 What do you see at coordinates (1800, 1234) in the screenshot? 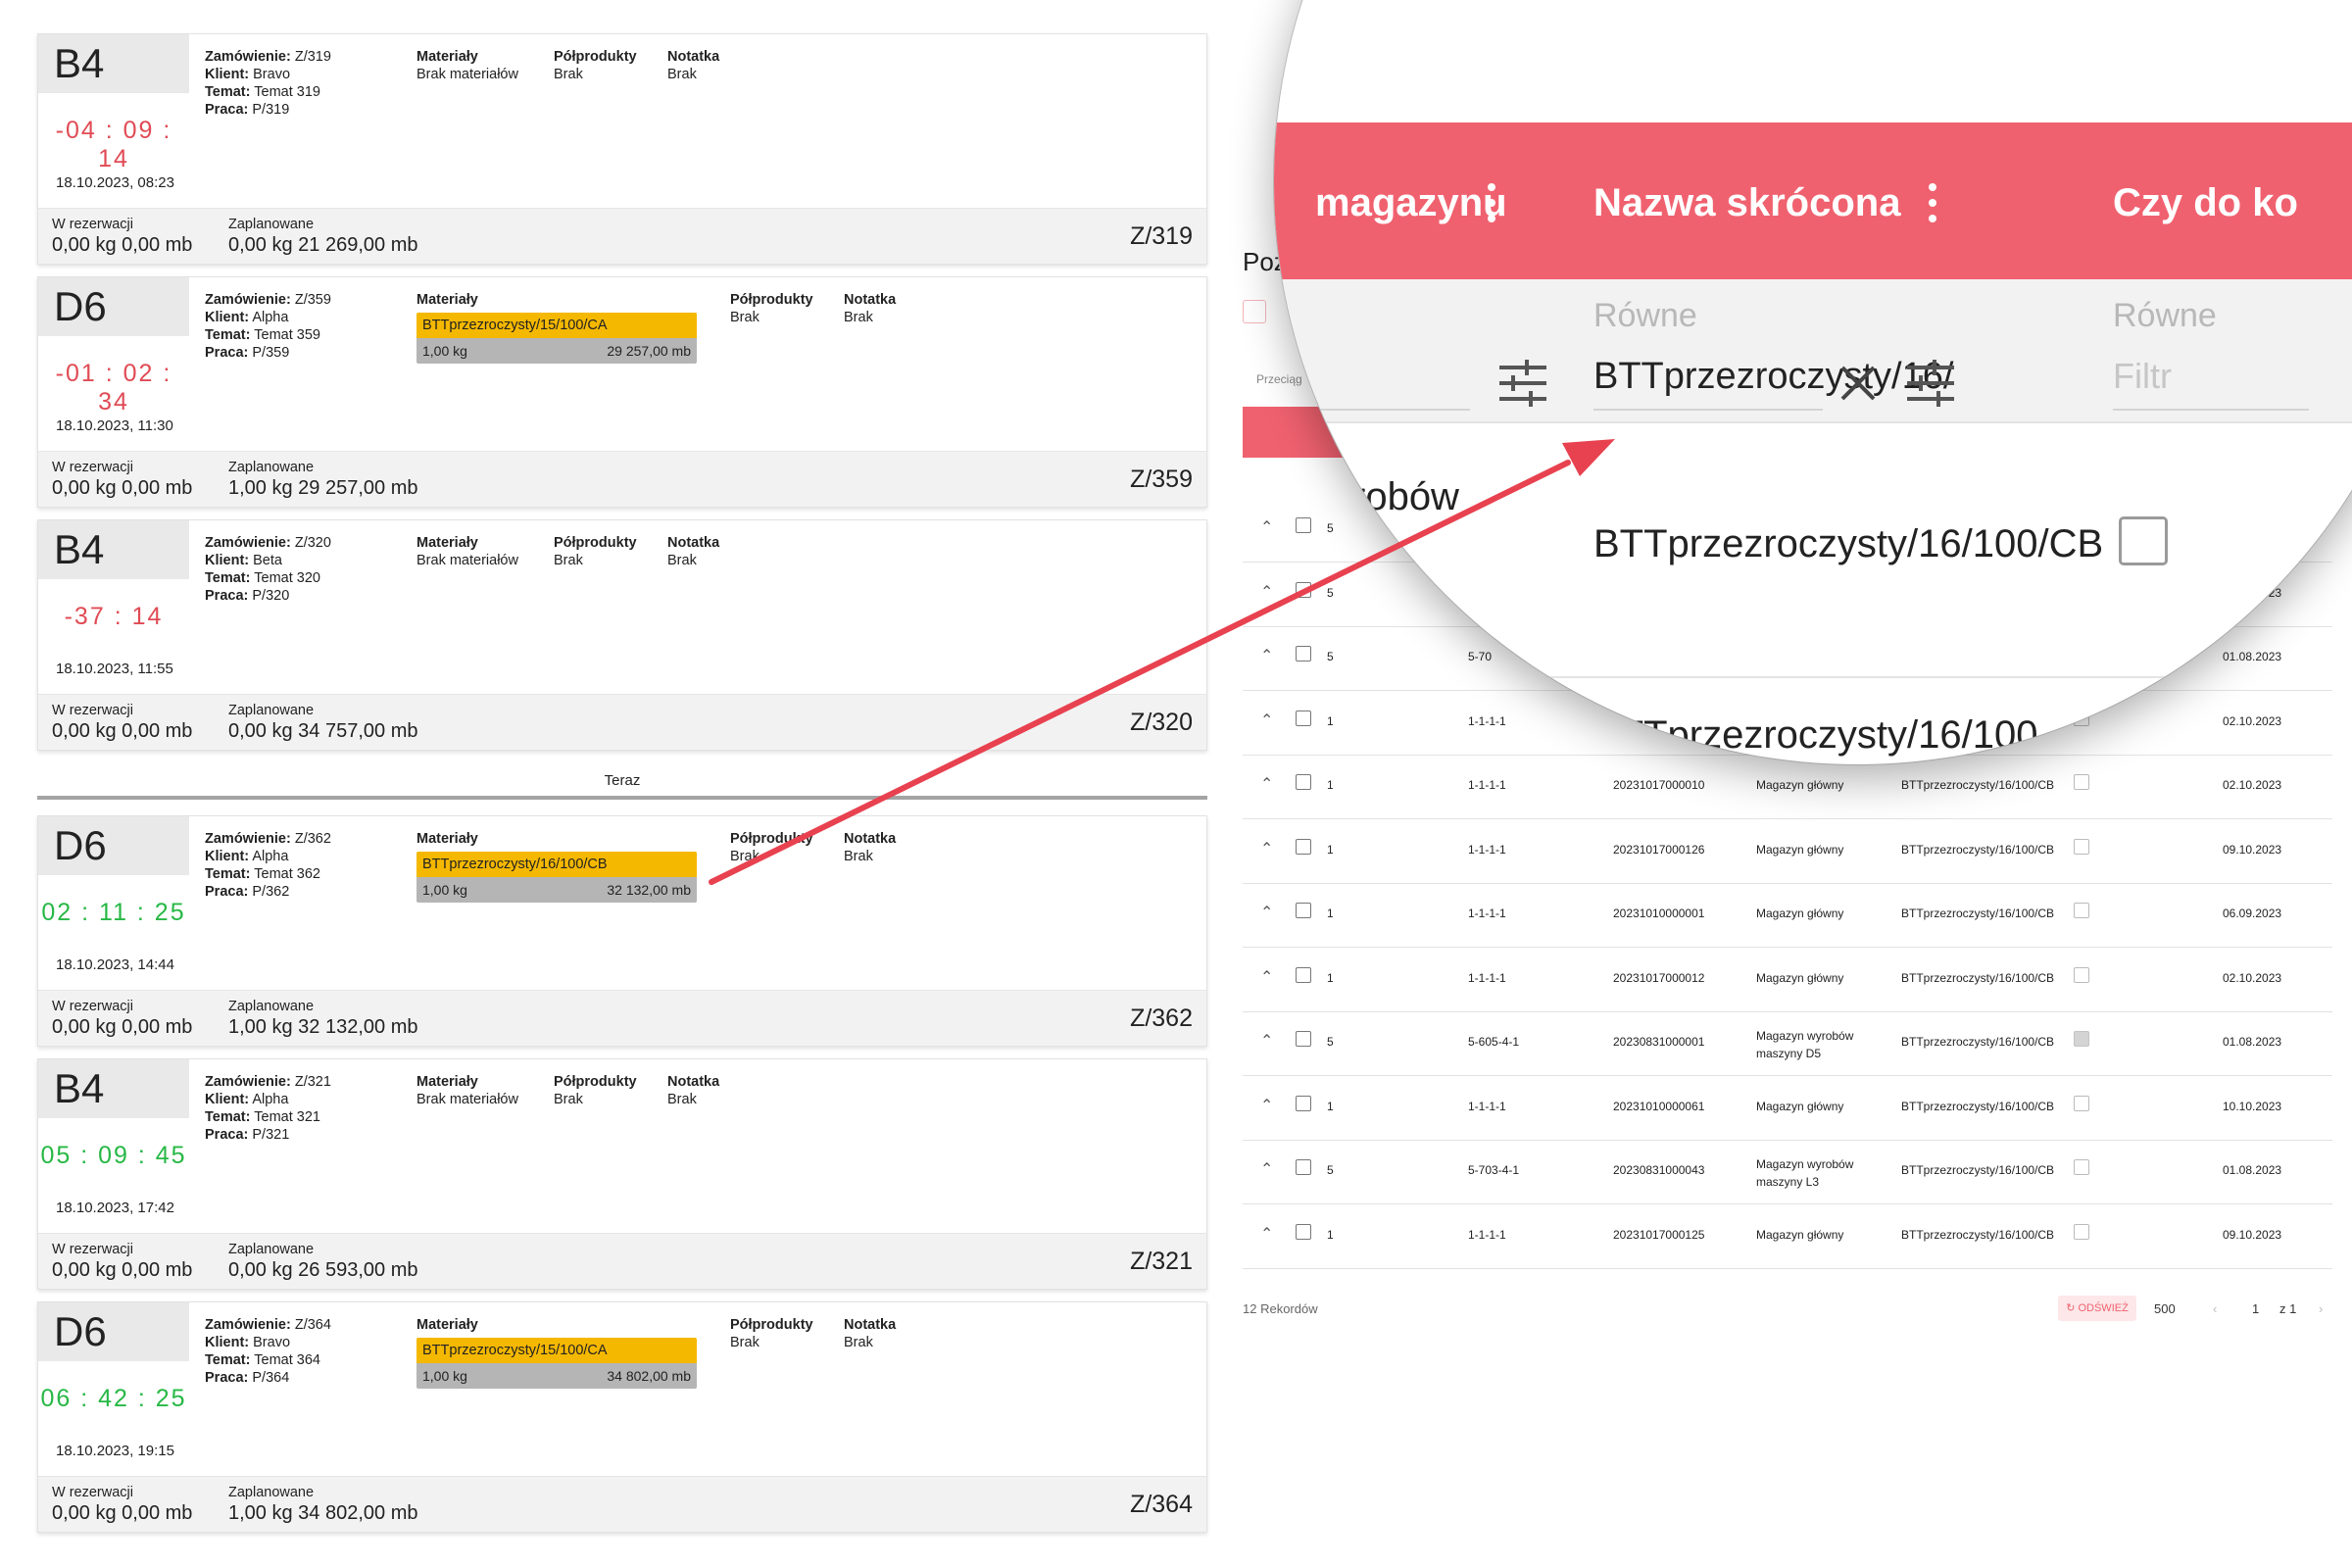
I see `warehouse-cell: Magazyn główny` at bounding box center [1800, 1234].